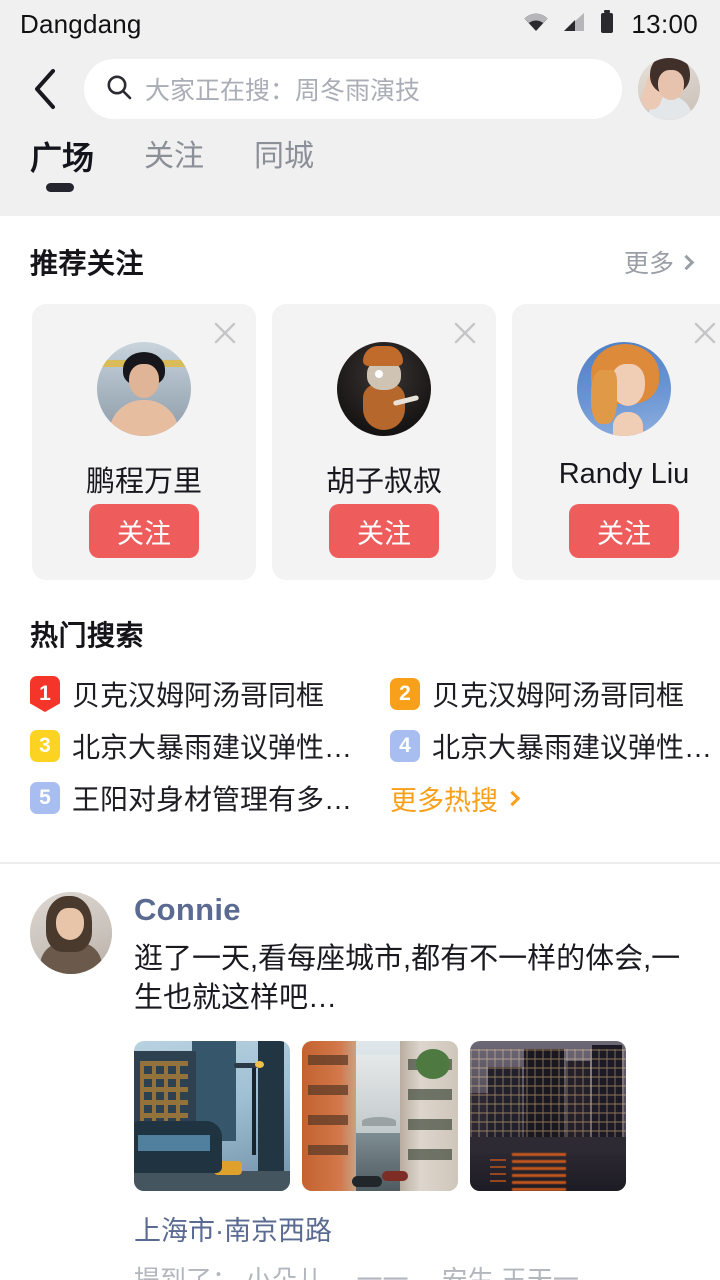 The image size is (720, 1280). What do you see at coordinates (87, 635) in the screenshot?
I see `hot-search-title: 热门搜索` at bounding box center [87, 635].